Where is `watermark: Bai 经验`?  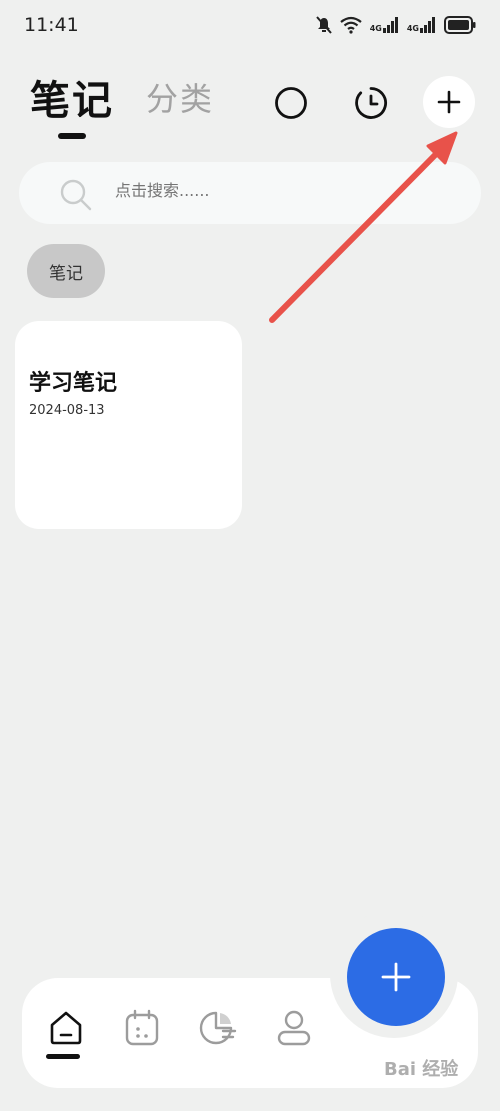
watermark: Bai 经验 is located at coordinates (421, 1069).